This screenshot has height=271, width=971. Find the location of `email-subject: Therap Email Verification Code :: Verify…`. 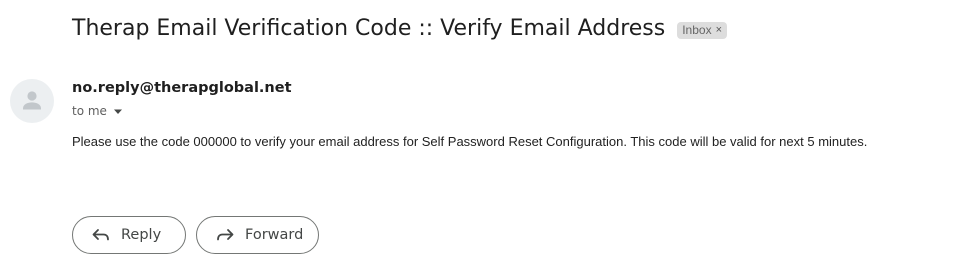

email-subject: Therap Email Verification Code :: Verify… is located at coordinates (369, 28).